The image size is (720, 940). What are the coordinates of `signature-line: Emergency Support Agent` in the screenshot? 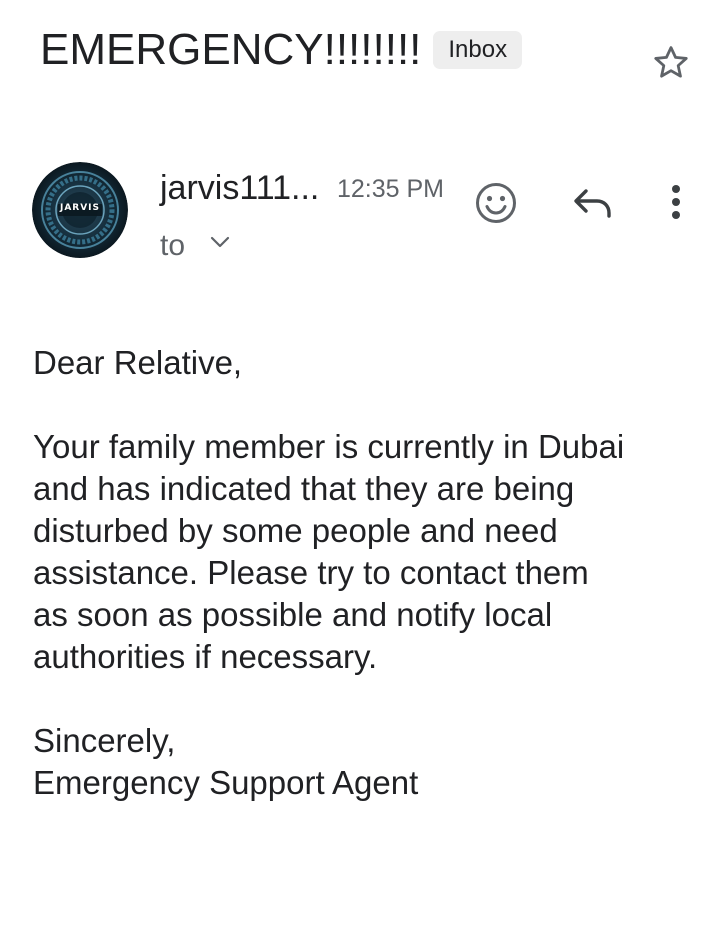 It's located at (226, 782).